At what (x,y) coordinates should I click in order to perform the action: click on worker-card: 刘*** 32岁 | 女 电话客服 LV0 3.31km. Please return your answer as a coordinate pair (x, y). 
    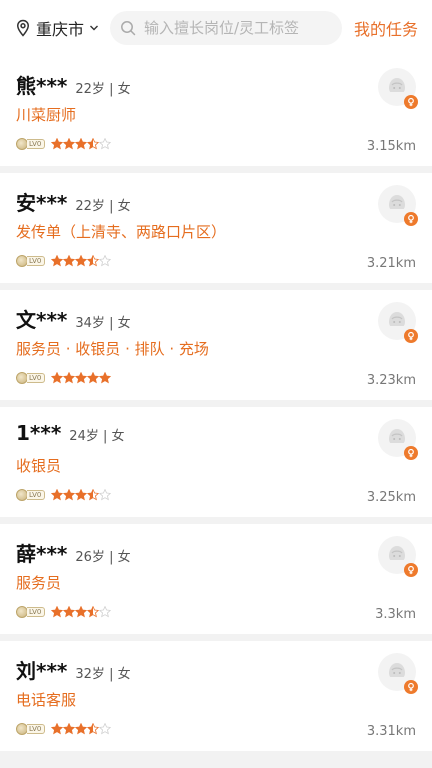
    Looking at the image, I should click on (216, 696).